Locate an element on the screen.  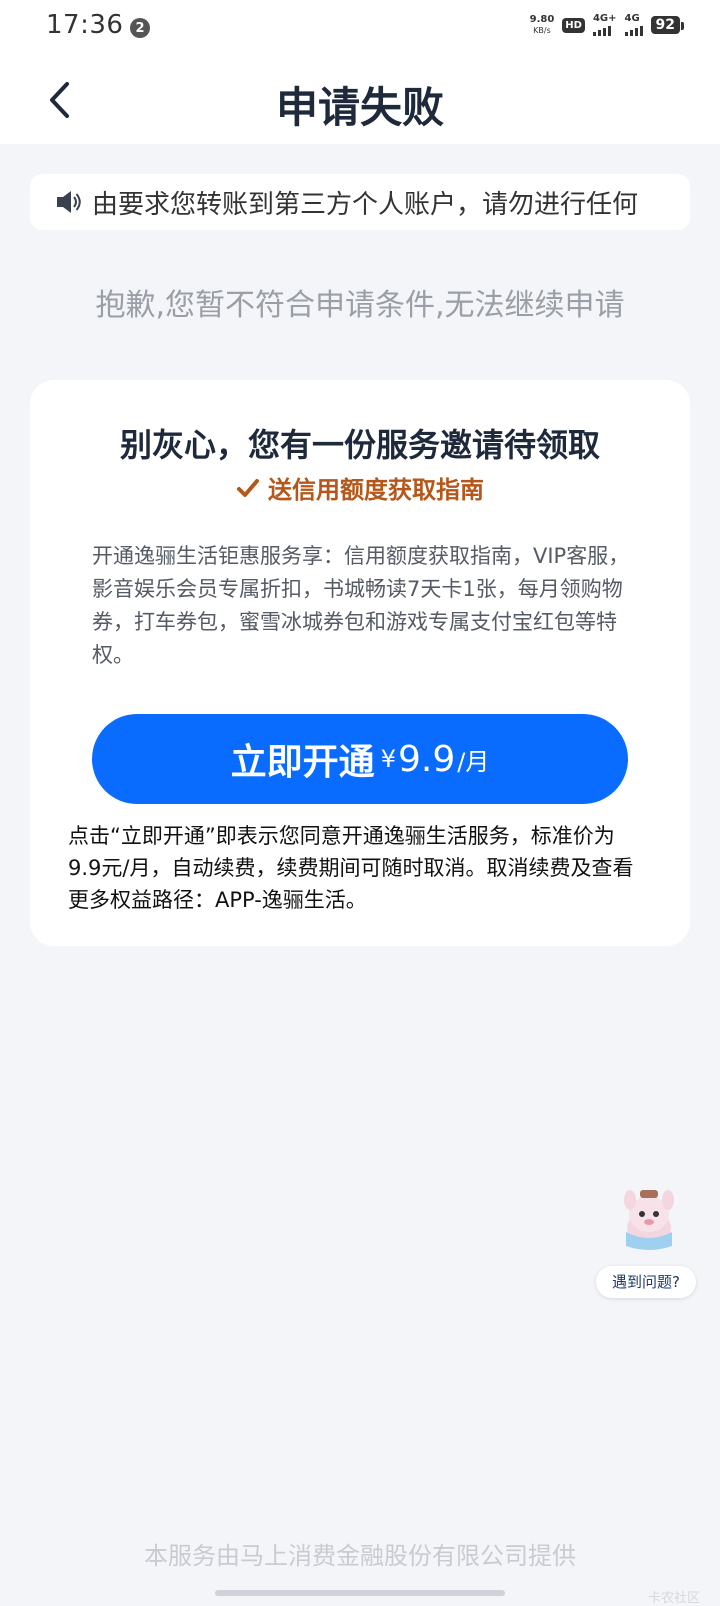
price-value: 9.9 is located at coordinates (426, 759).